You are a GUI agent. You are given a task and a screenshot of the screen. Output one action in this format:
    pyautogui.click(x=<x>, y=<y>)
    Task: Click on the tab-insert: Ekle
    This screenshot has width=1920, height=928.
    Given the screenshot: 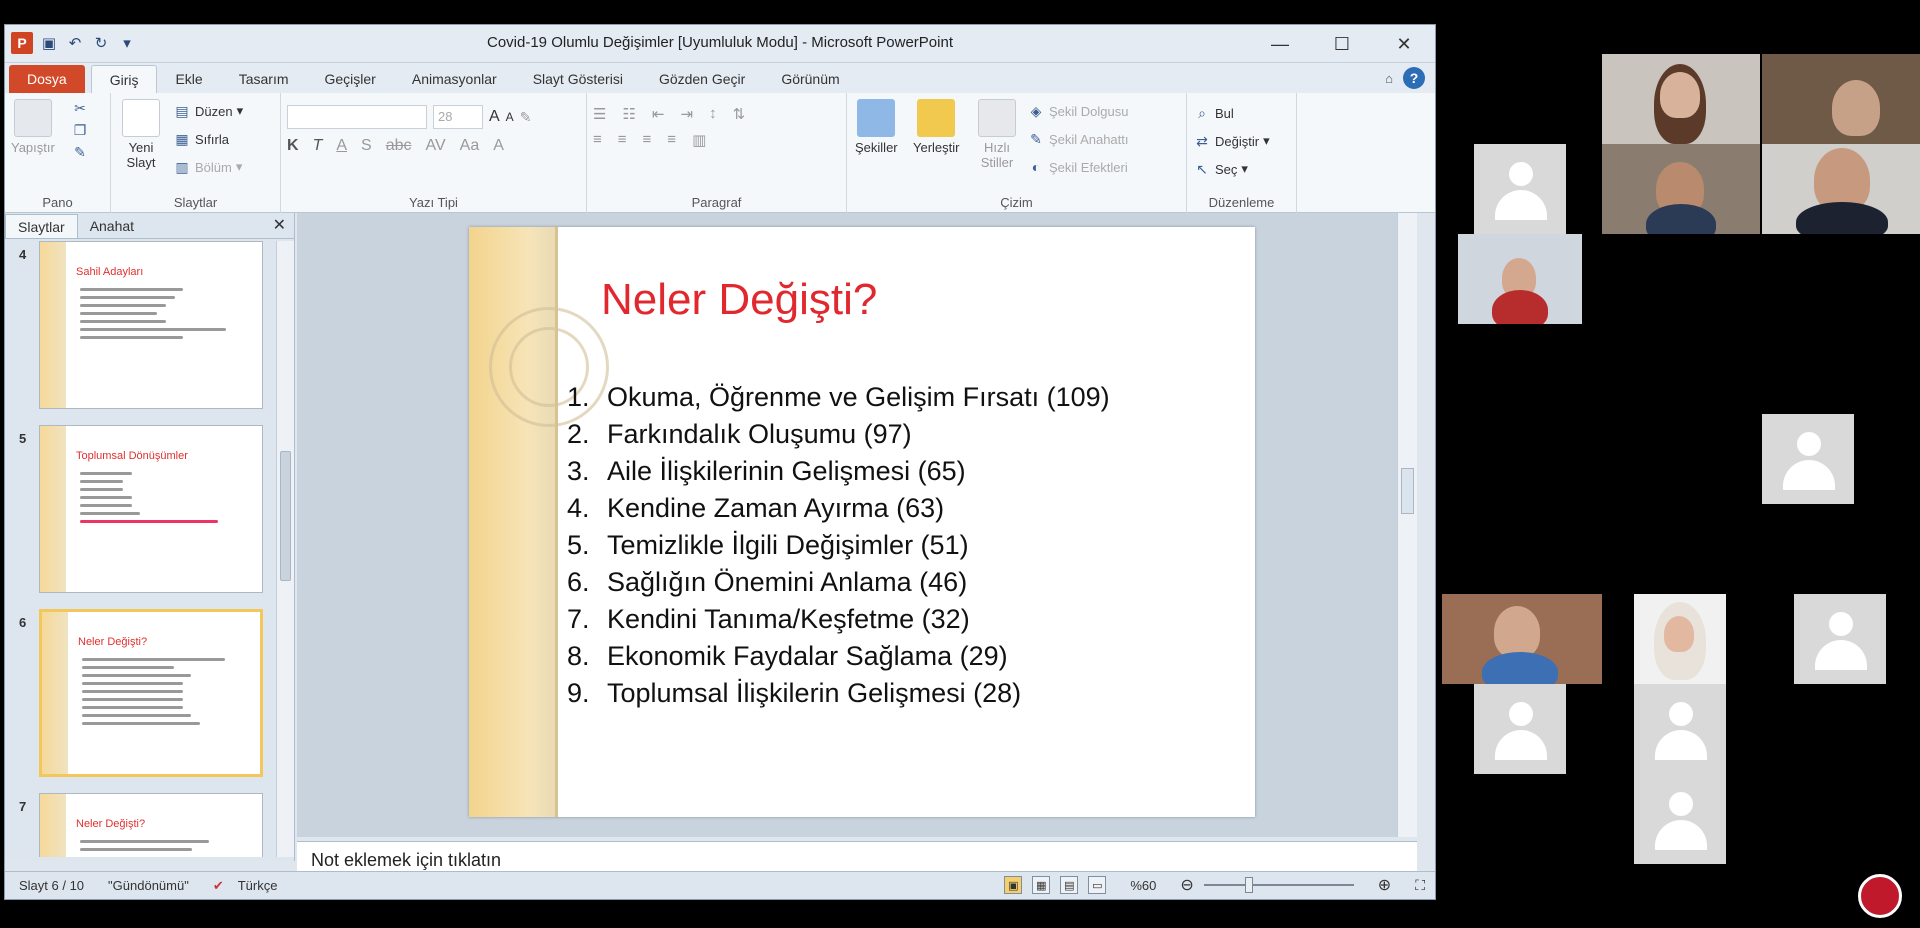 What is the action you would take?
    pyautogui.click(x=188, y=79)
    